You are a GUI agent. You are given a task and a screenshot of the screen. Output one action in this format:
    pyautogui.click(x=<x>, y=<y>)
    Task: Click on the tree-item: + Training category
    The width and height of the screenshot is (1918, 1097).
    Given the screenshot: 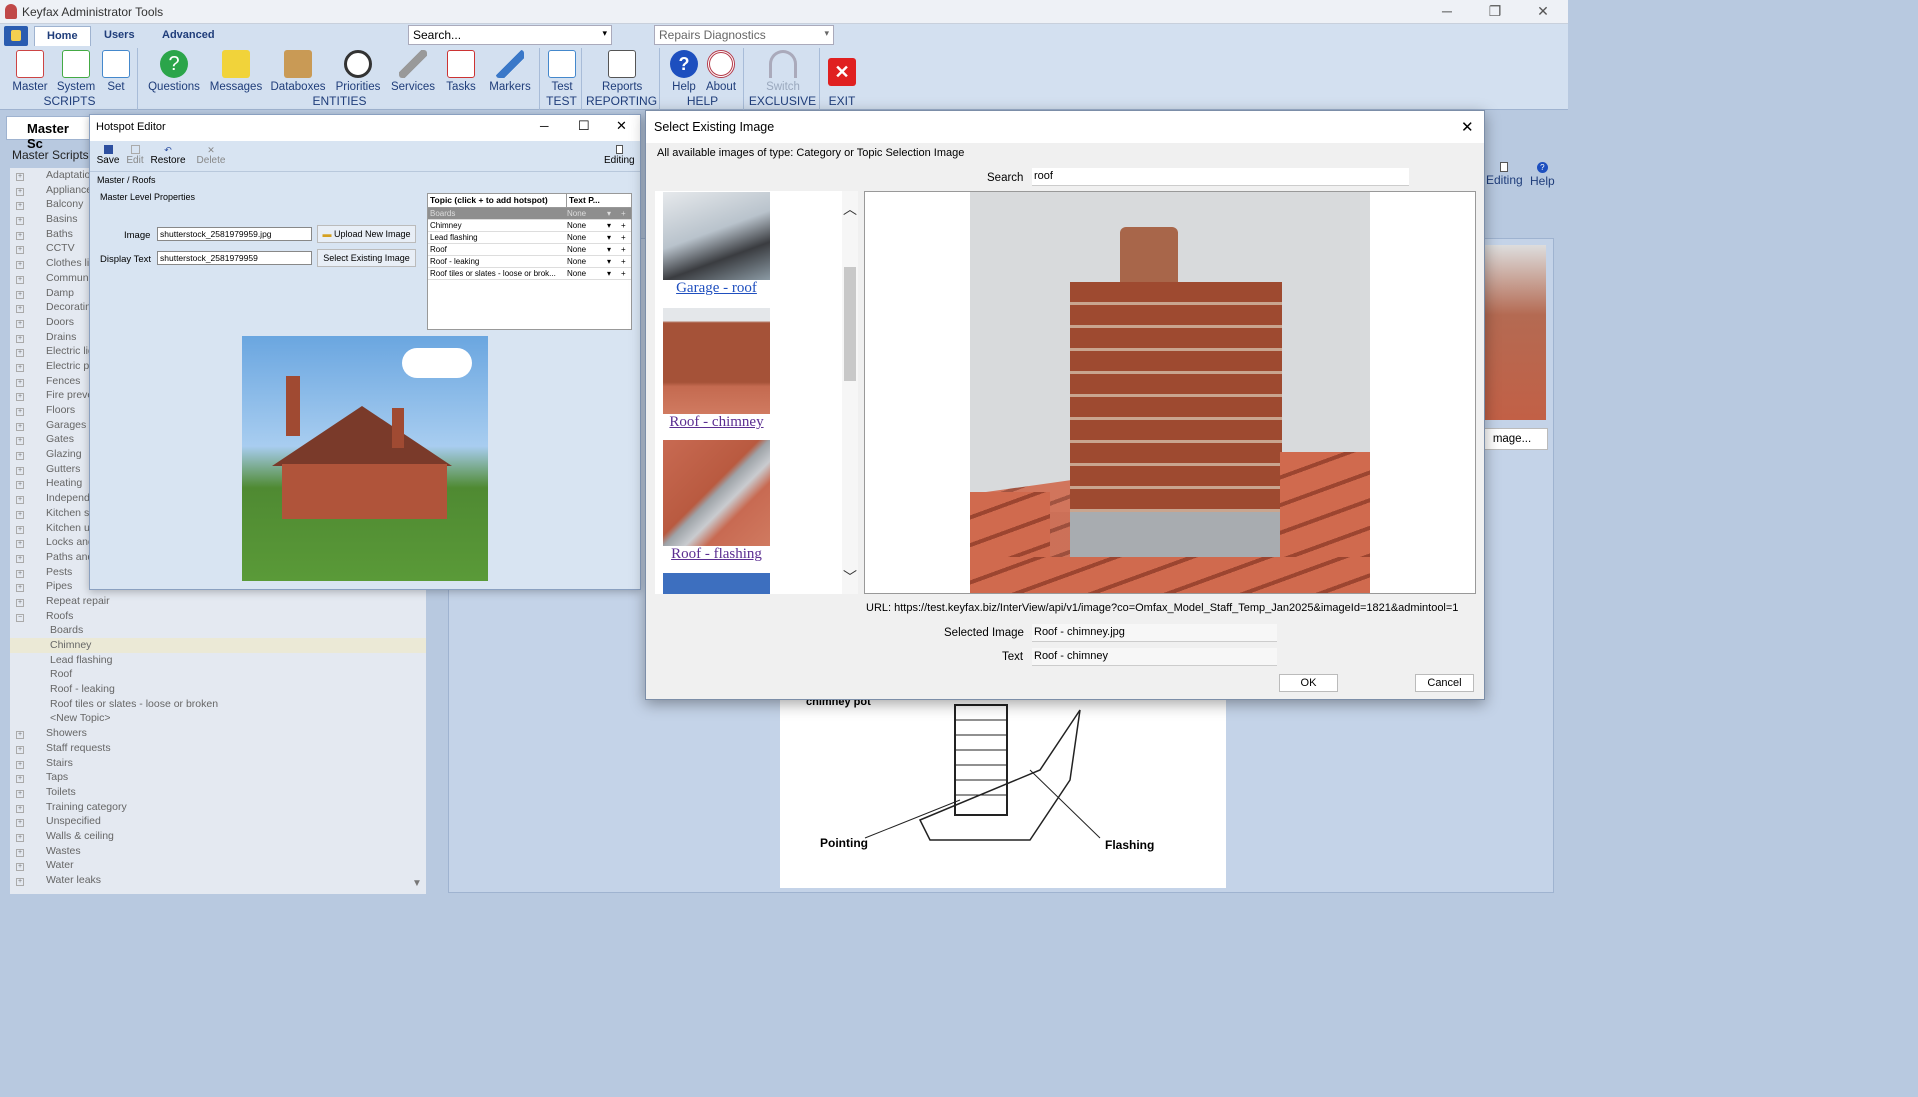 What is the action you would take?
    pyautogui.click(x=218, y=807)
    